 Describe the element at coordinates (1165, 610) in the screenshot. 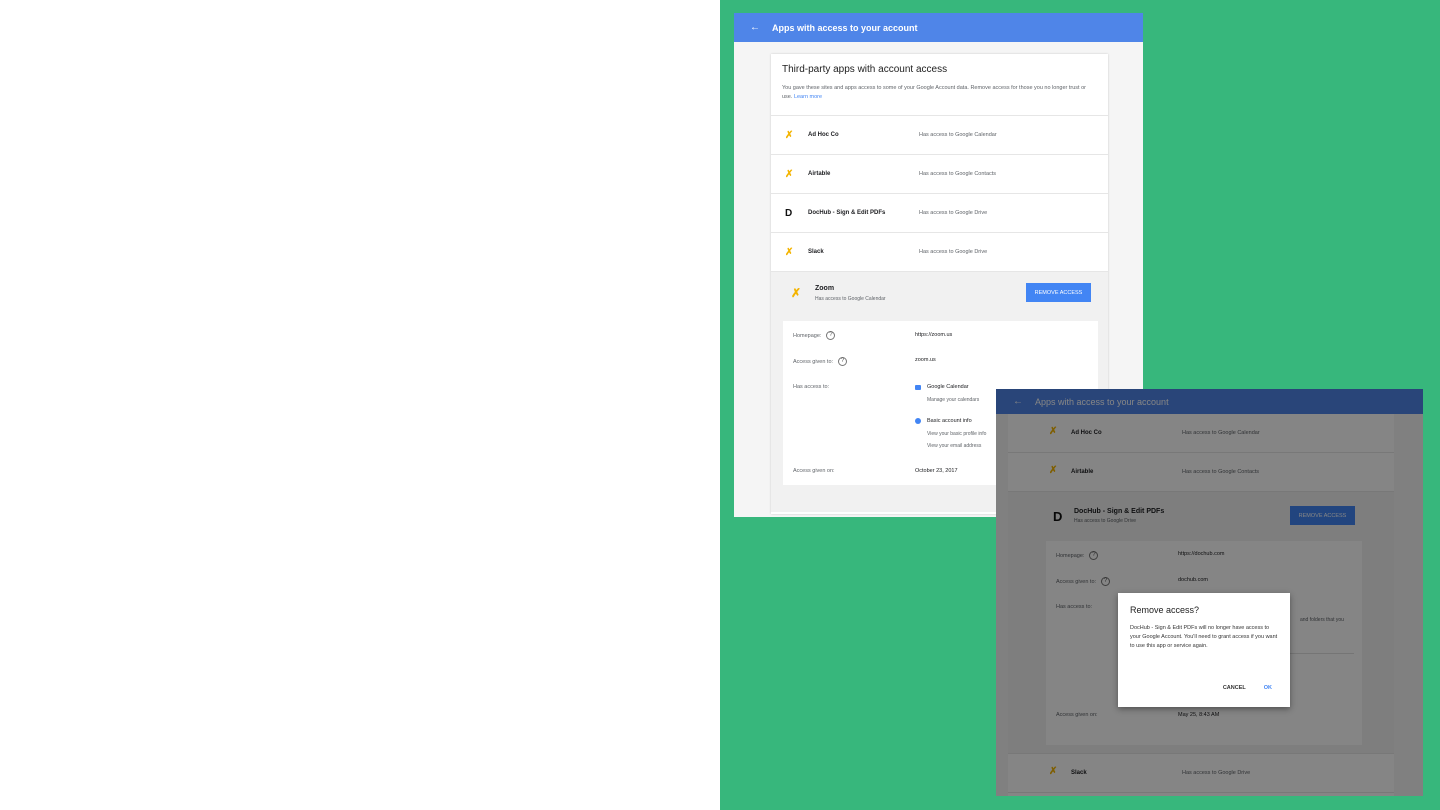

I see `dialog-title: Remove access?` at that location.